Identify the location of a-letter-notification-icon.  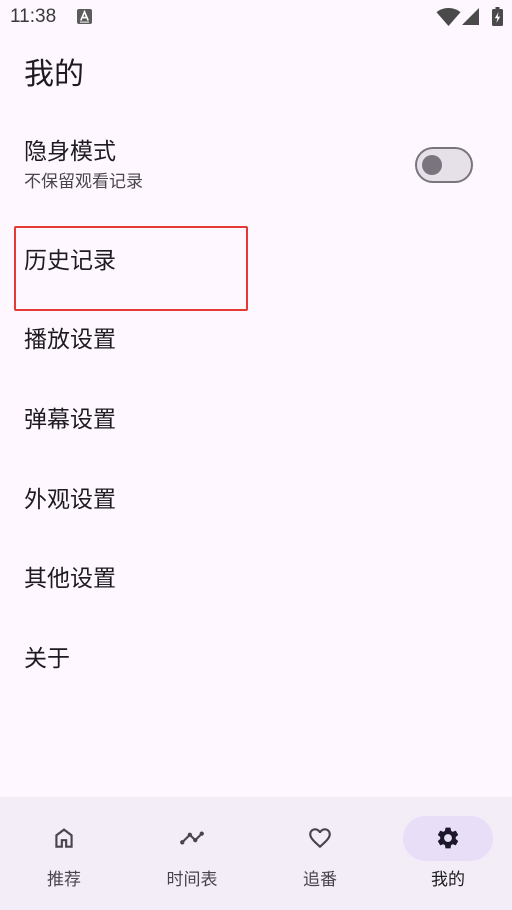
(84, 16).